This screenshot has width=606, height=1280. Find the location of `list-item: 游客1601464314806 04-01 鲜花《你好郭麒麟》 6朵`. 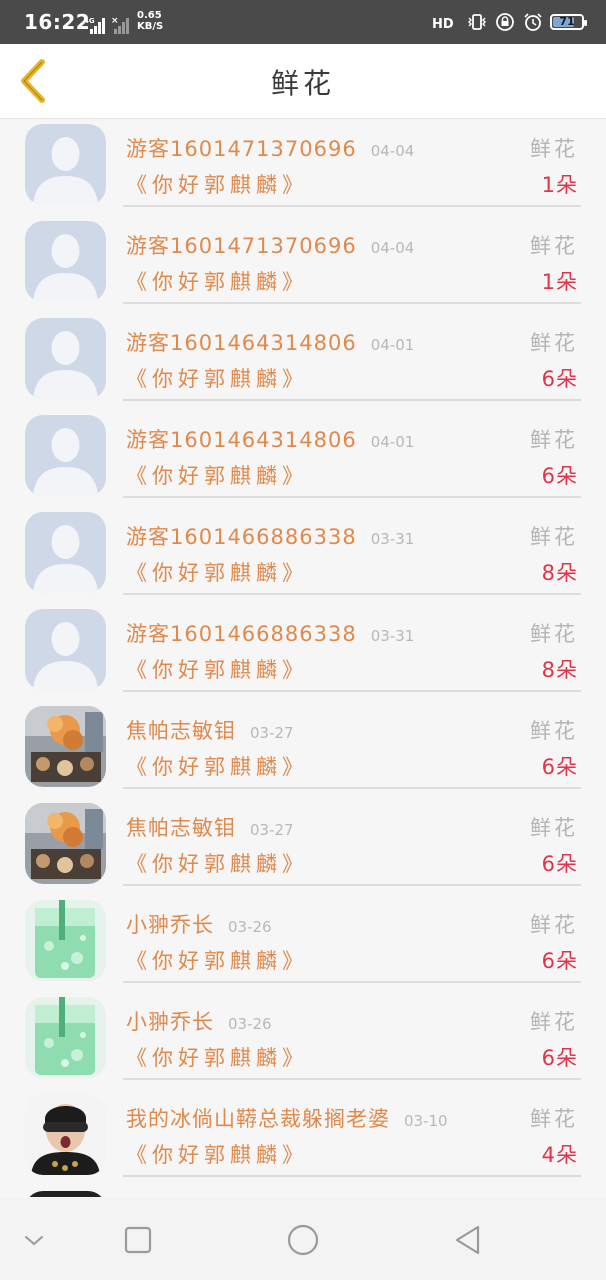

list-item: 游客1601464314806 04-01 鲜花《你好郭麒麟》 6朵 is located at coordinates (303, 458).